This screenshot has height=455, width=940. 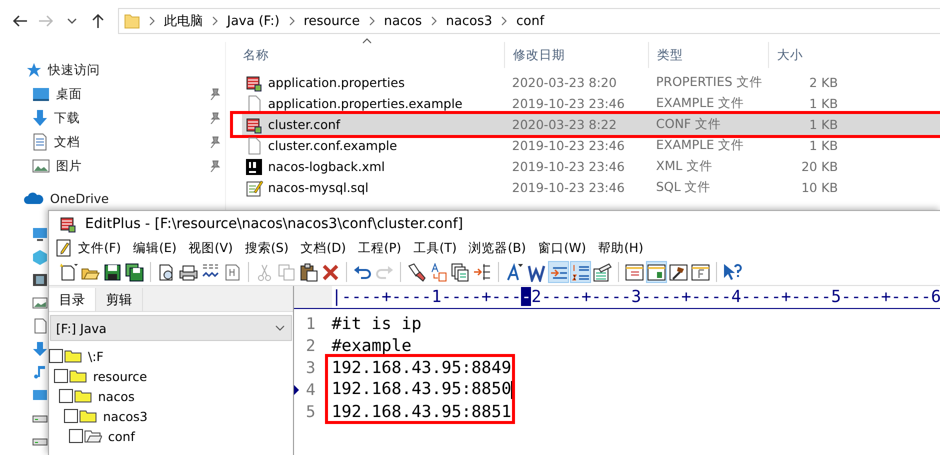 I want to click on back-arrow-icon, so click(x=20, y=21).